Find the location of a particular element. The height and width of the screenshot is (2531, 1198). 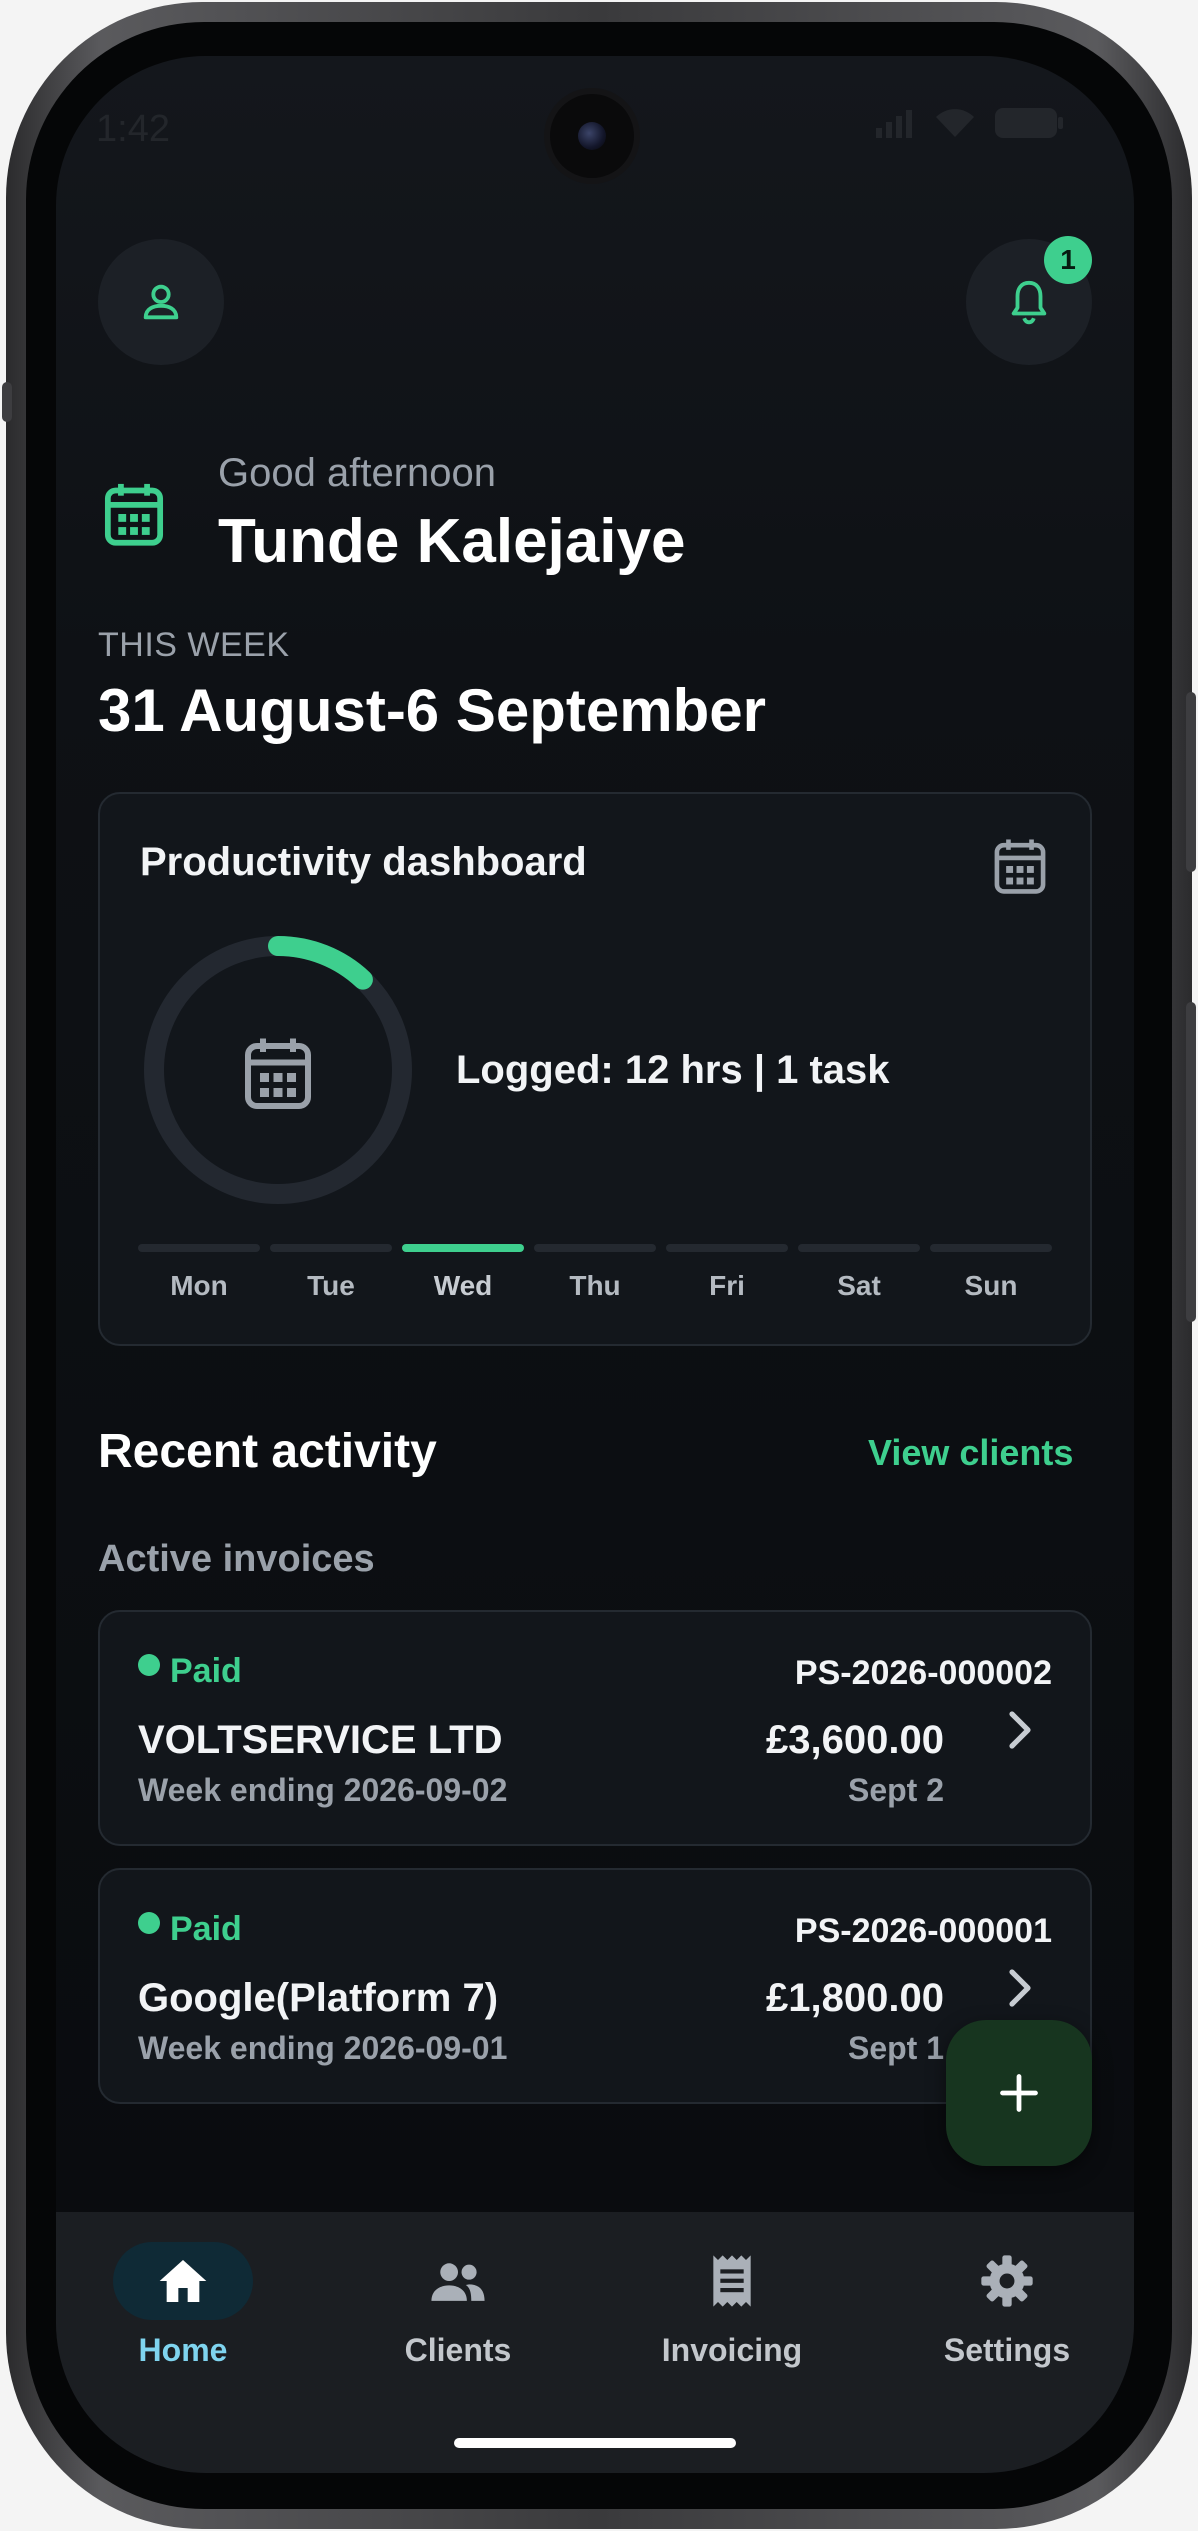

invoice-week: Week ending 2026-09-02 is located at coordinates (323, 1790).